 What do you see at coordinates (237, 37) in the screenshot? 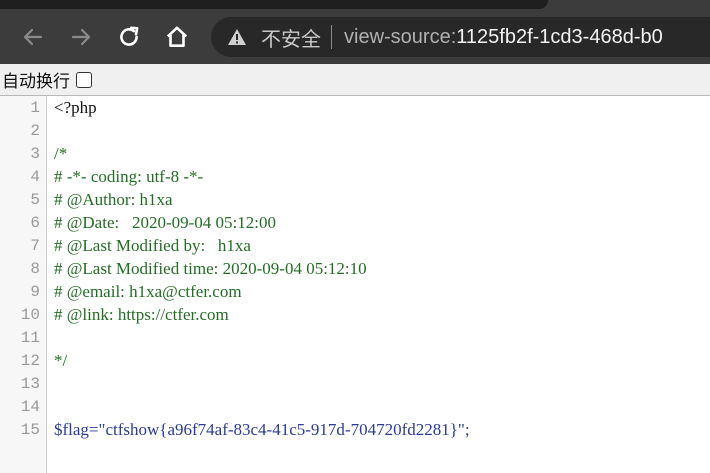
I see `warning-triangle-icon` at bounding box center [237, 37].